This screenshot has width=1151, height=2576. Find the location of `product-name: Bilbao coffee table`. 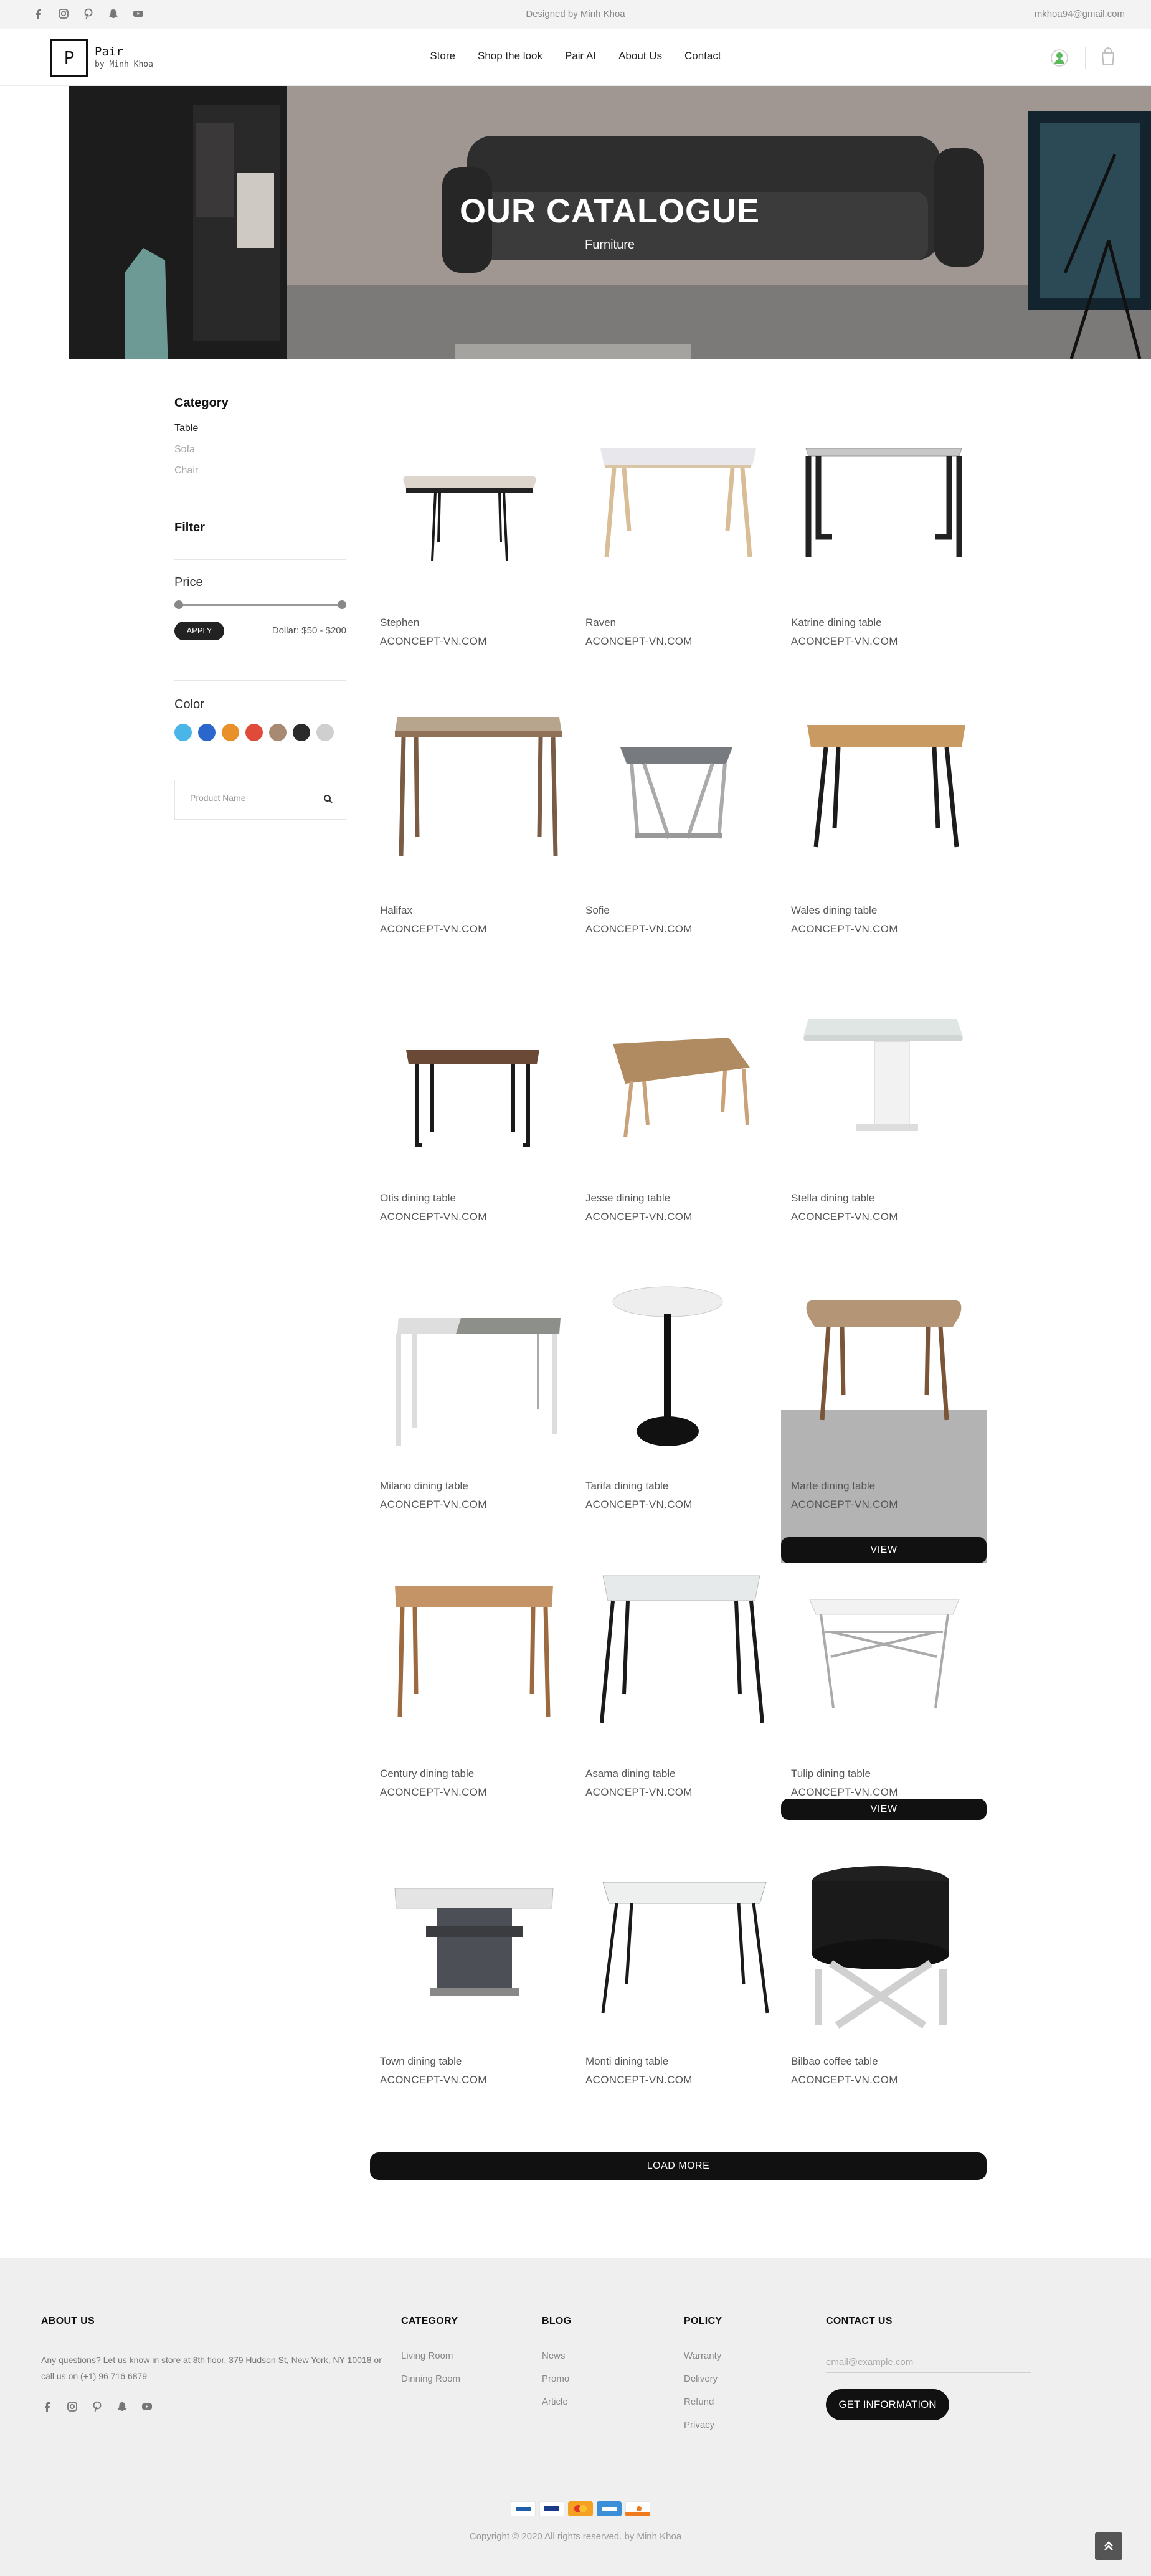

product-name: Bilbao coffee table is located at coordinates (834, 2061).